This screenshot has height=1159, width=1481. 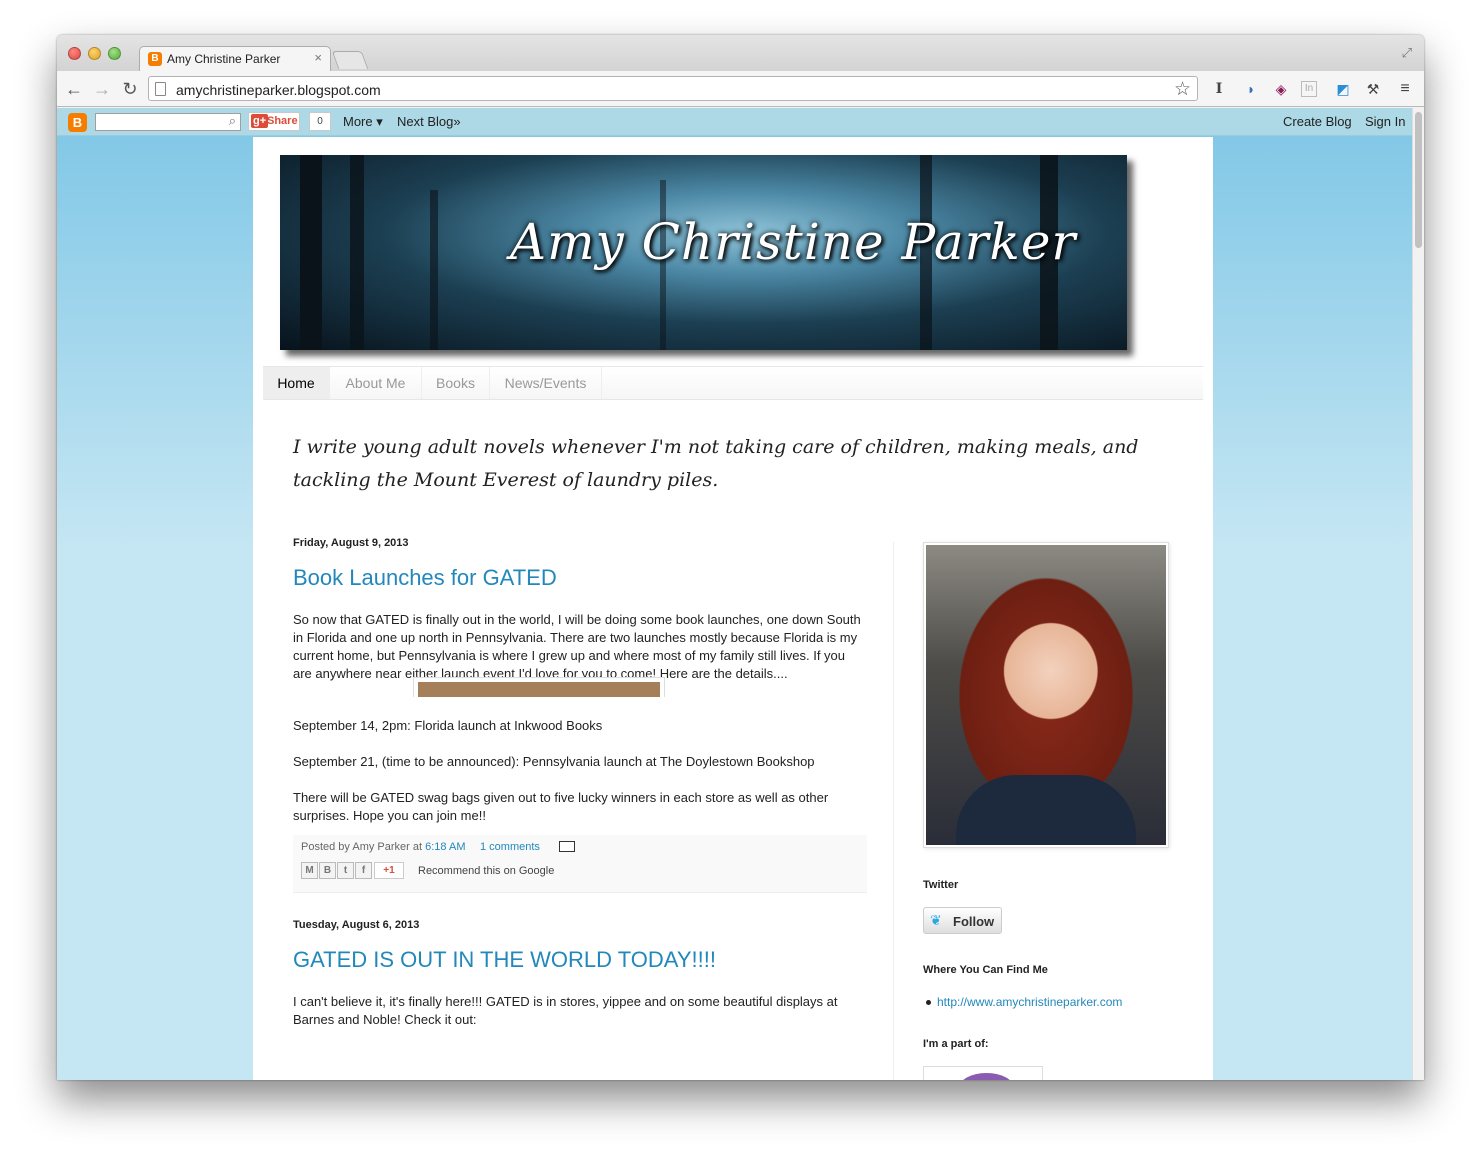 What do you see at coordinates (1251, 89) in the screenshot?
I see `rss-extension-icon: ◗` at bounding box center [1251, 89].